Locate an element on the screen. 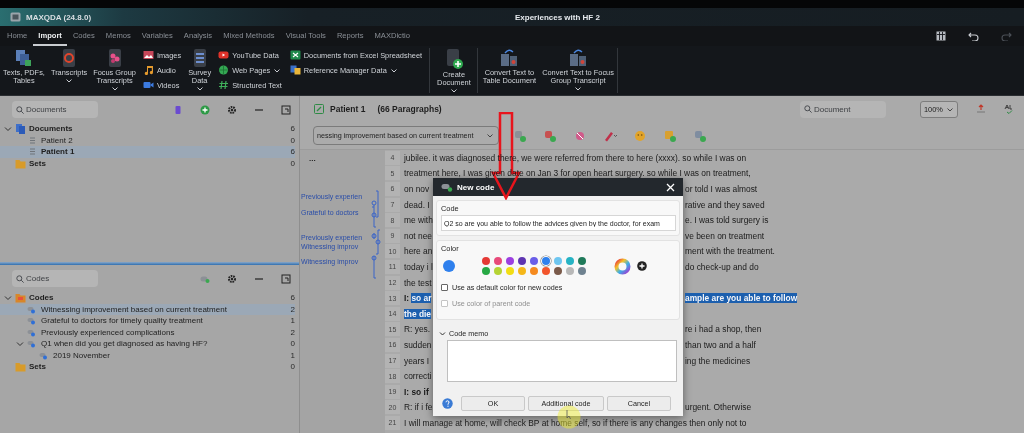 The width and height of the screenshot is (1024, 433). memo-field is located at coordinates (562, 361).